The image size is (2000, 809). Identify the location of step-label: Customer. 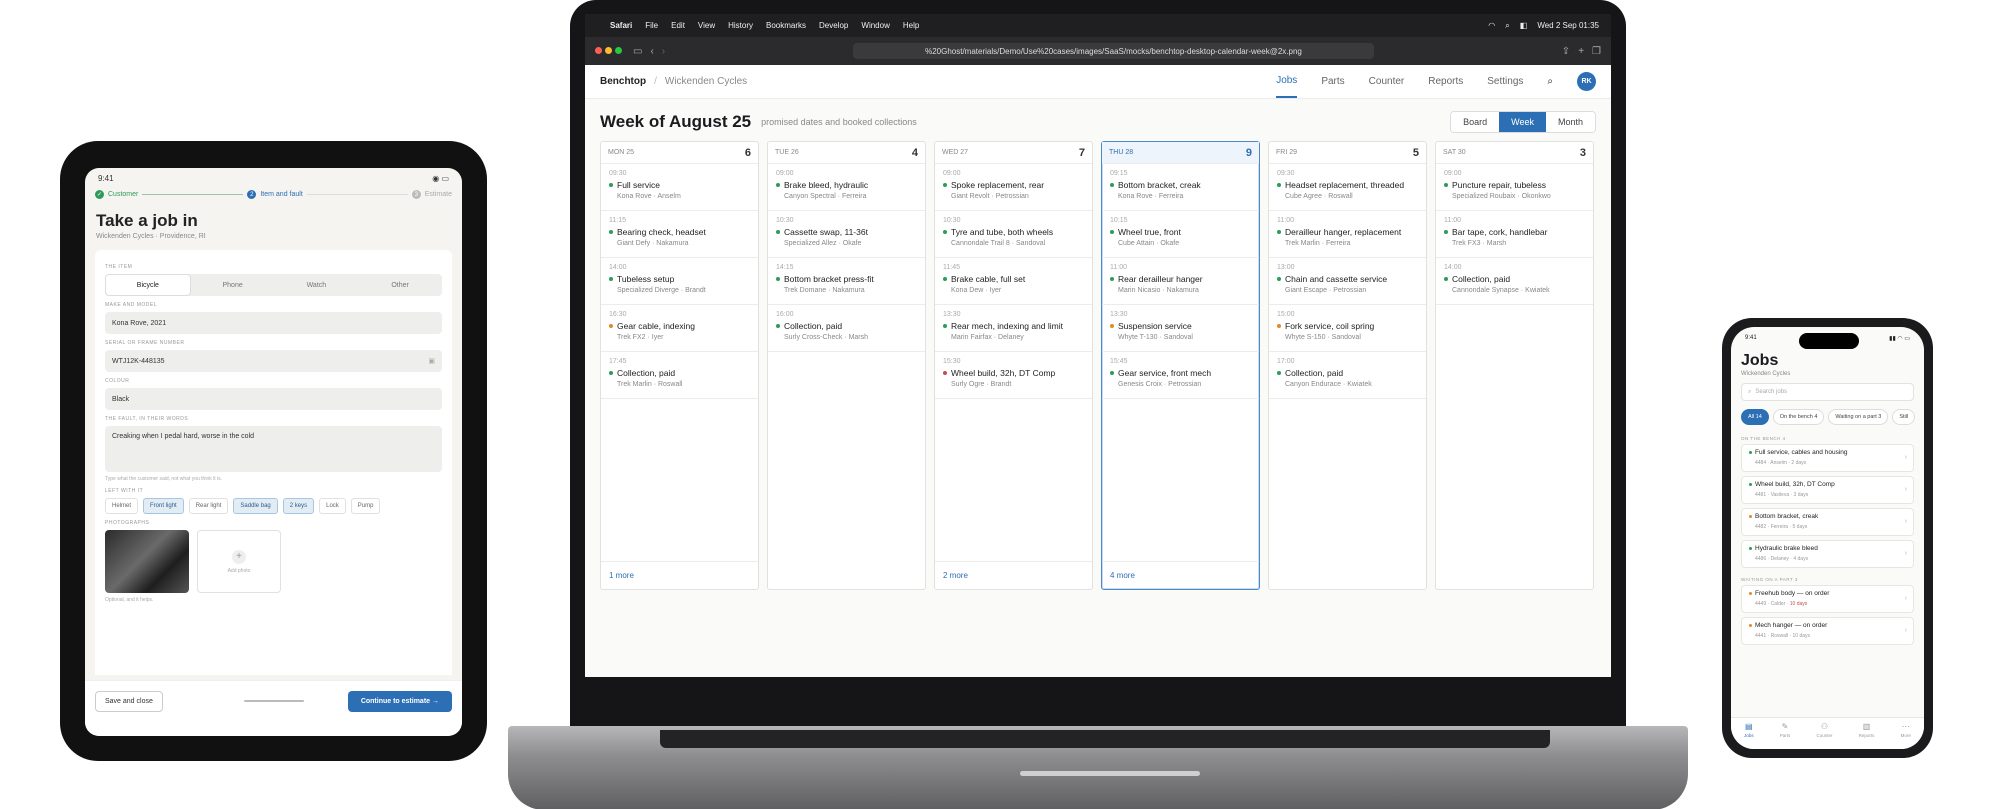
(123, 194).